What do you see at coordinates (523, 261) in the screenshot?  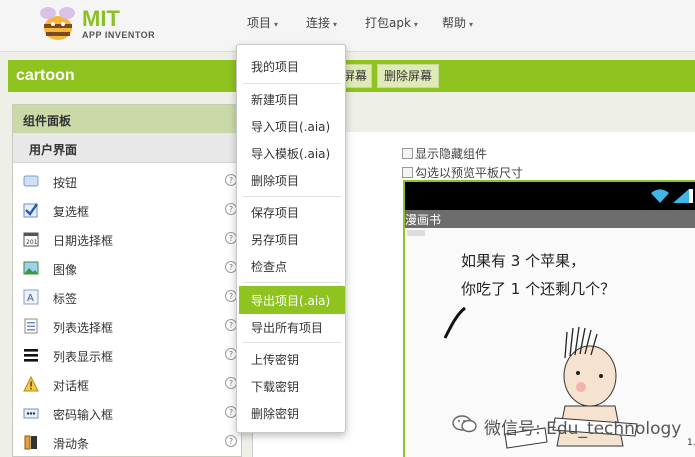 I see `comic-line-1: 如果有 3 个苹果，` at bounding box center [523, 261].